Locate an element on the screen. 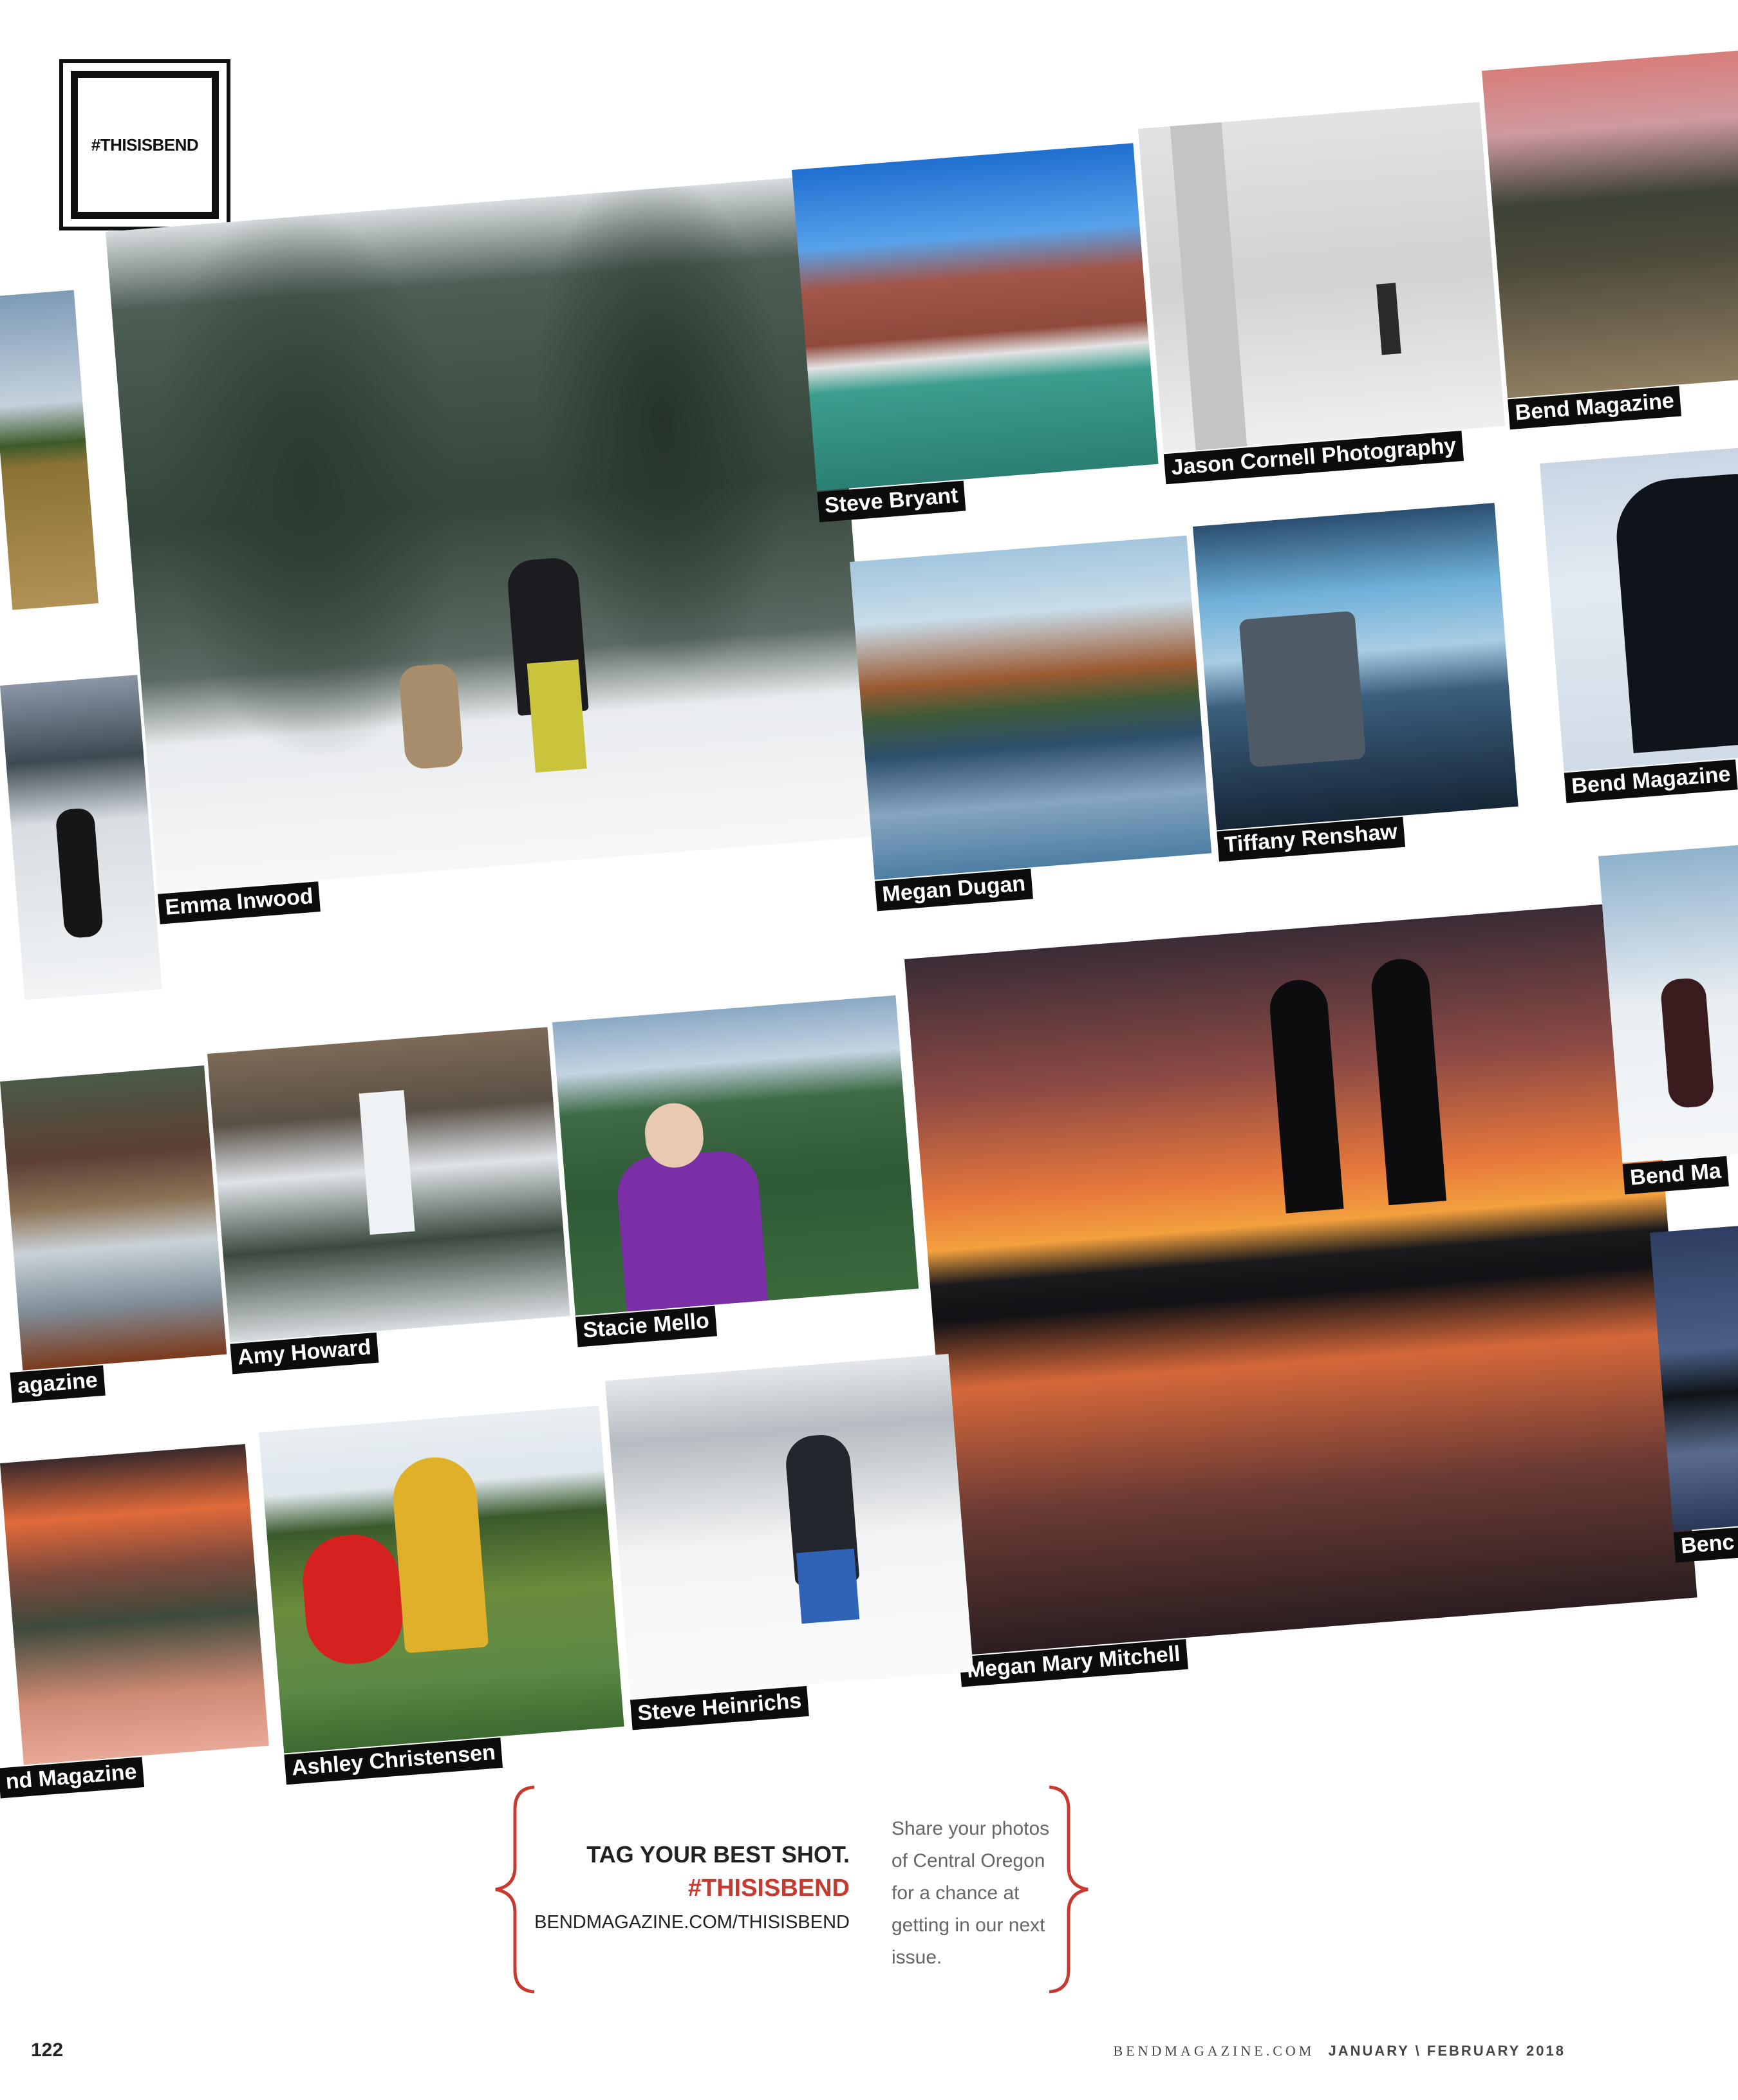  thisisbend-logo: #THISISBEND is located at coordinates (144, 144).